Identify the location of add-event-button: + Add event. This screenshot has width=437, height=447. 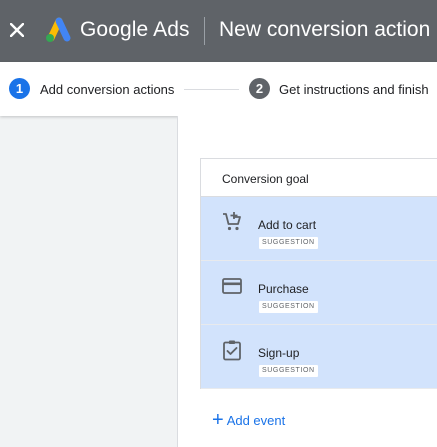
(249, 420).